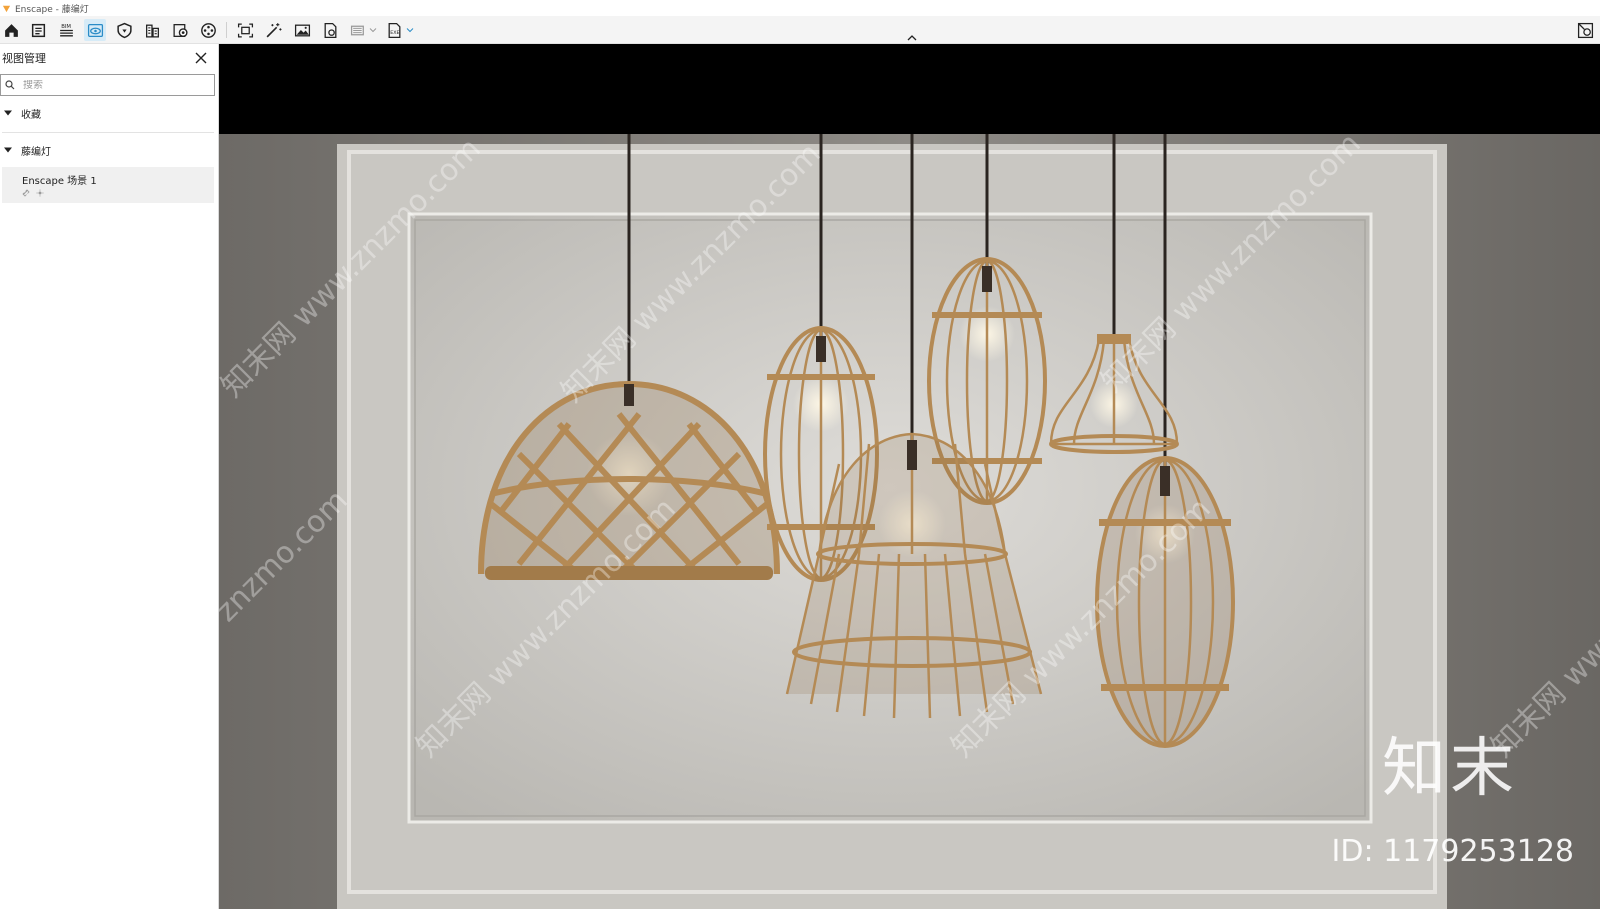 Image resolution: width=1600 pixels, height=909 pixels. Describe the element at coordinates (10, 85) in the screenshot. I see `search-icon` at that location.